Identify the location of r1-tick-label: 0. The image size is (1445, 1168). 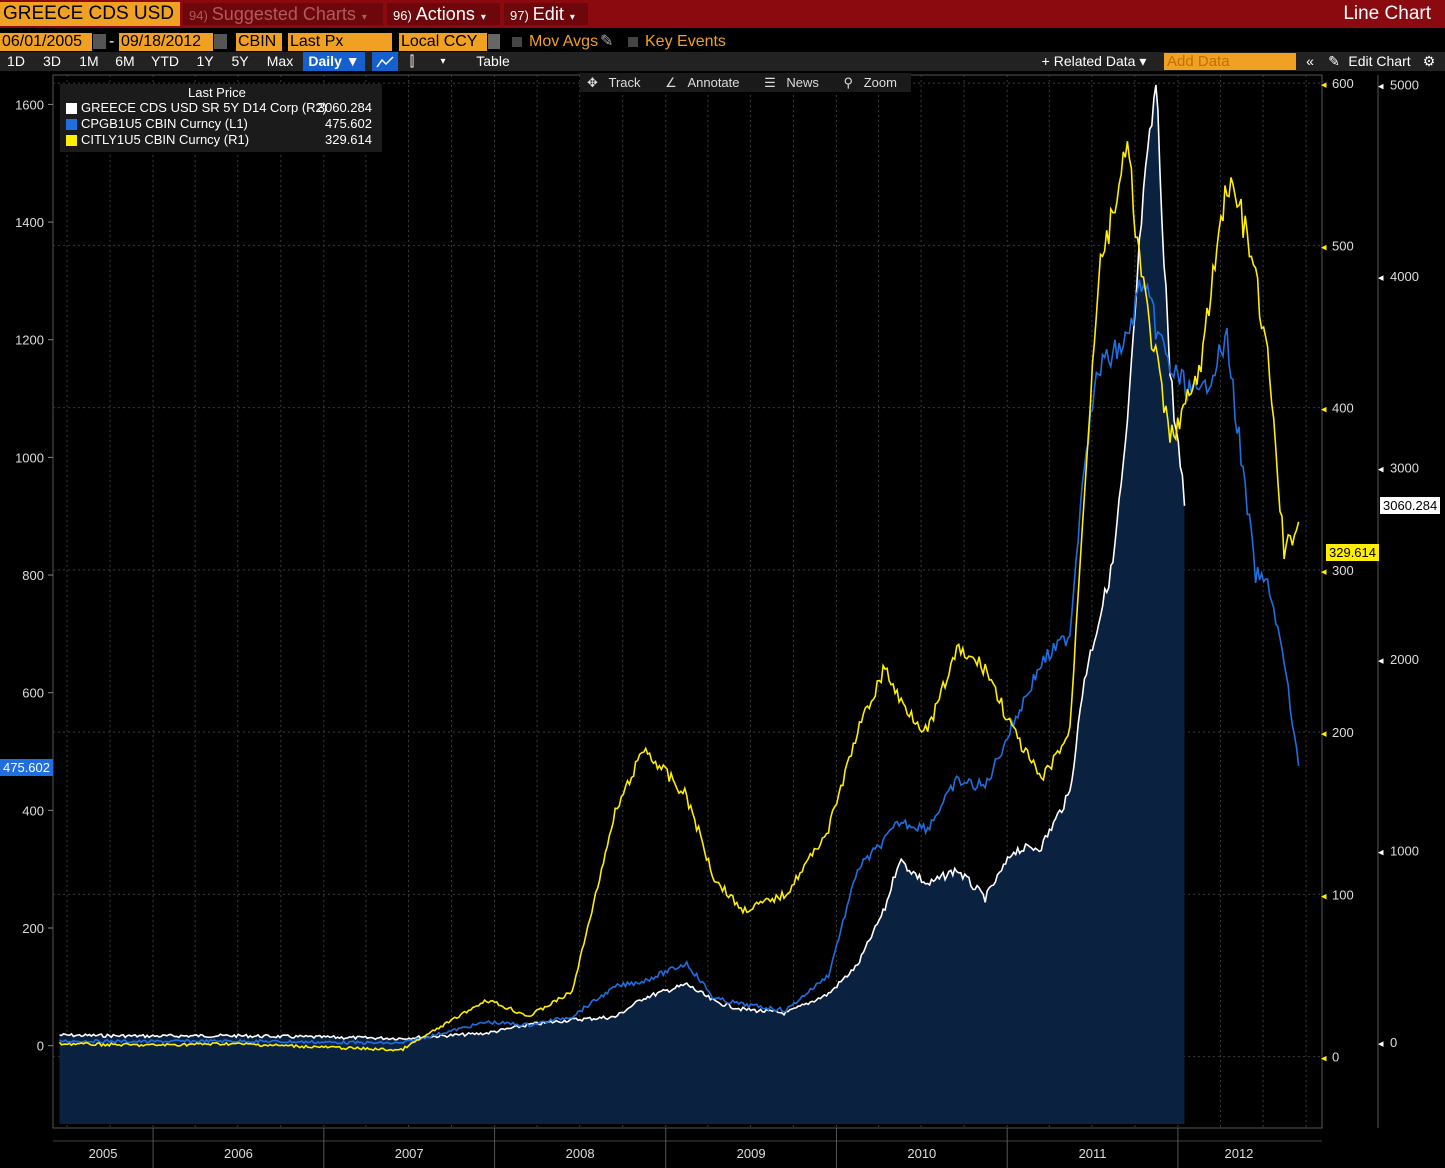
(1335, 1057).